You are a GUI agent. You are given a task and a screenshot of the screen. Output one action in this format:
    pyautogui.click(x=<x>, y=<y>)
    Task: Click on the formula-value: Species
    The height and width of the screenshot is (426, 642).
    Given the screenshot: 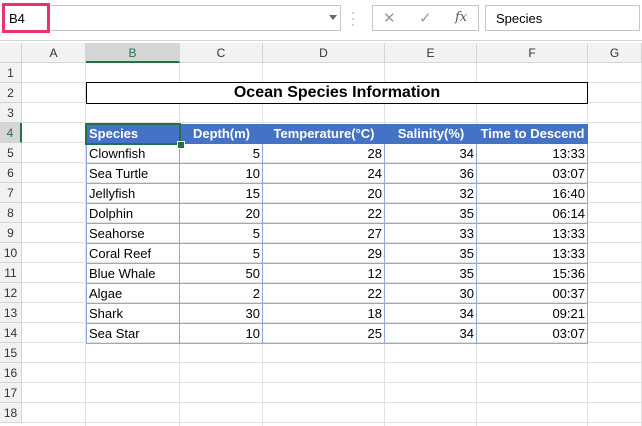 What is the action you would take?
    pyautogui.click(x=519, y=18)
    